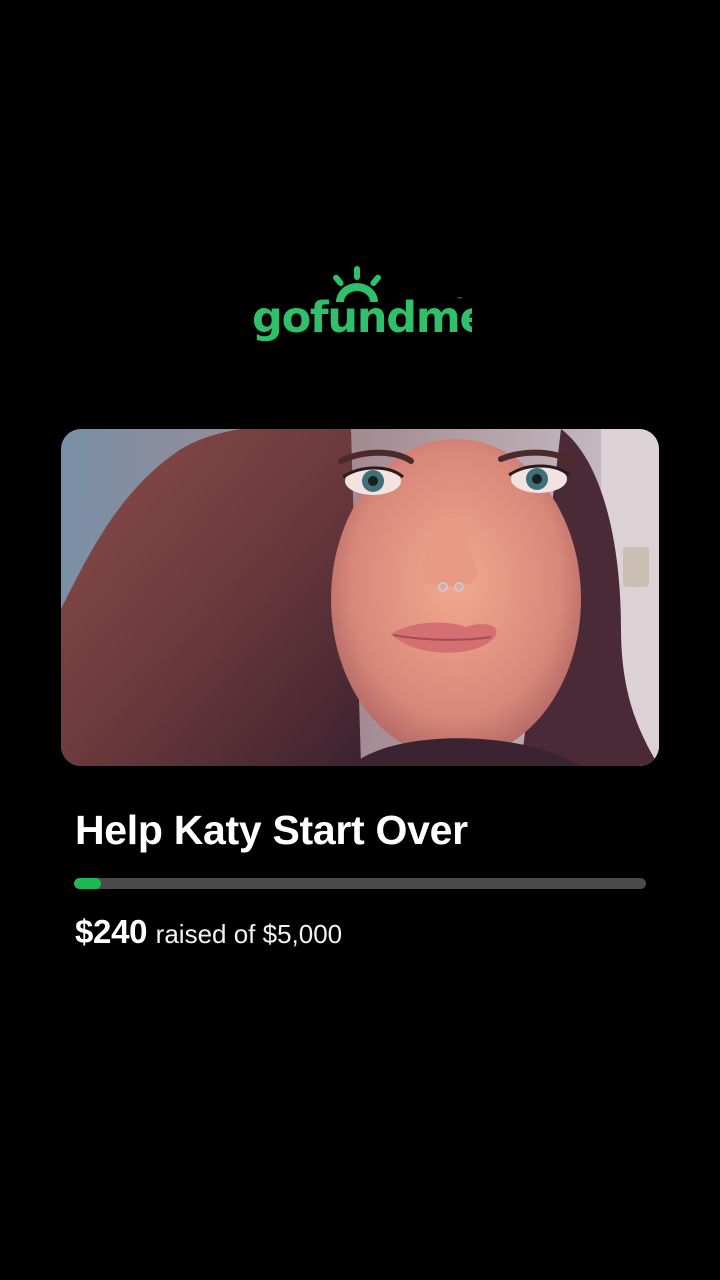 This screenshot has width=720, height=1280. Describe the element at coordinates (365, 830) in the screenshot. I see `campaign-title: Help Katy Start Over` at that location.